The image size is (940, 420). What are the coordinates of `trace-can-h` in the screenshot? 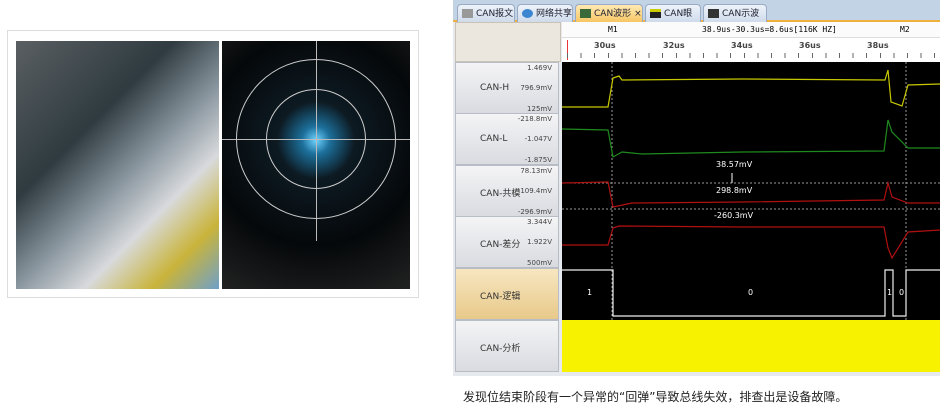 It's located at (751, 88).